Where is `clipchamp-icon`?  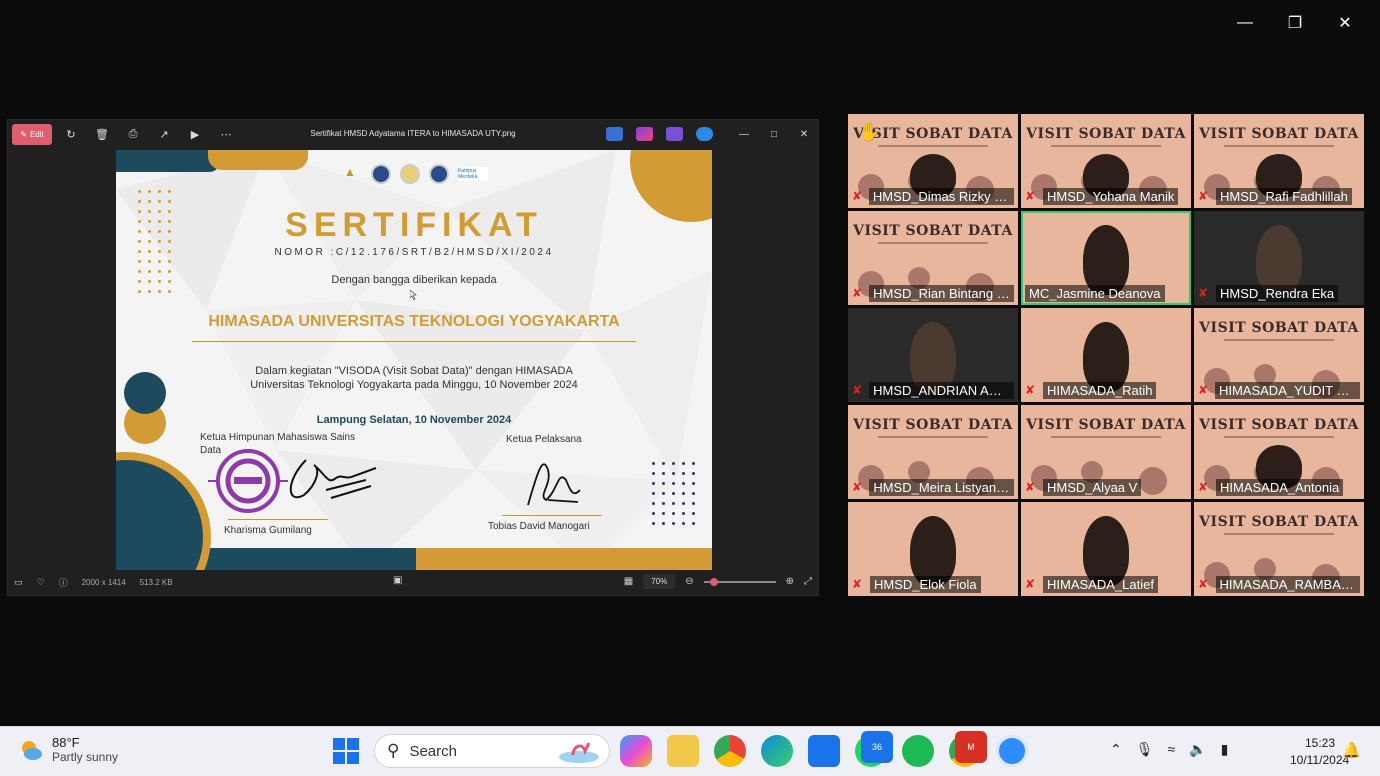 clipchamp-icon is located at coordinates (644, 134).